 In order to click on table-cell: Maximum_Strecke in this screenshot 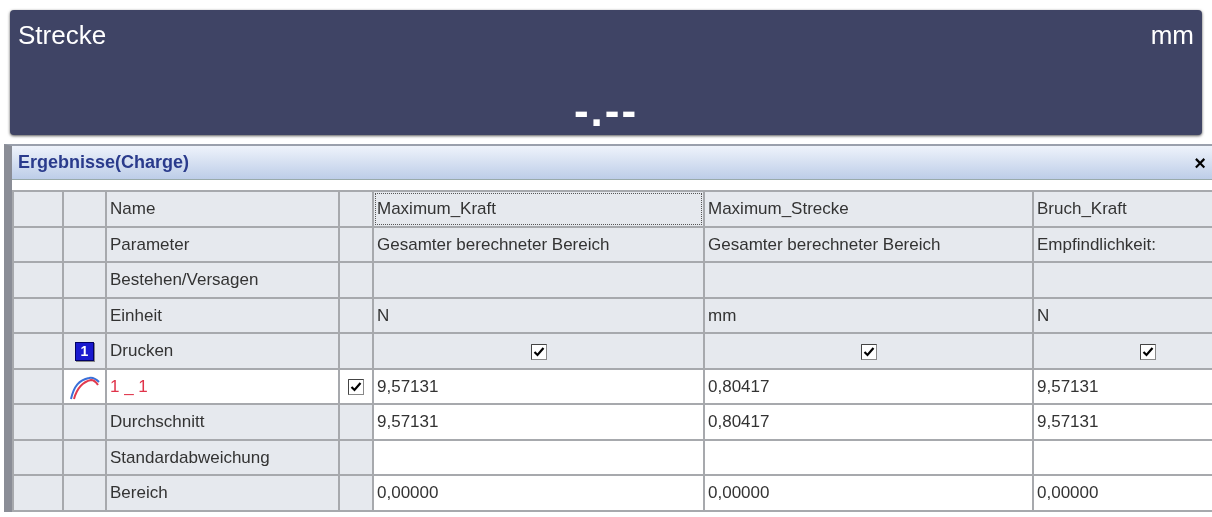, I will do `click(868, 209)`.